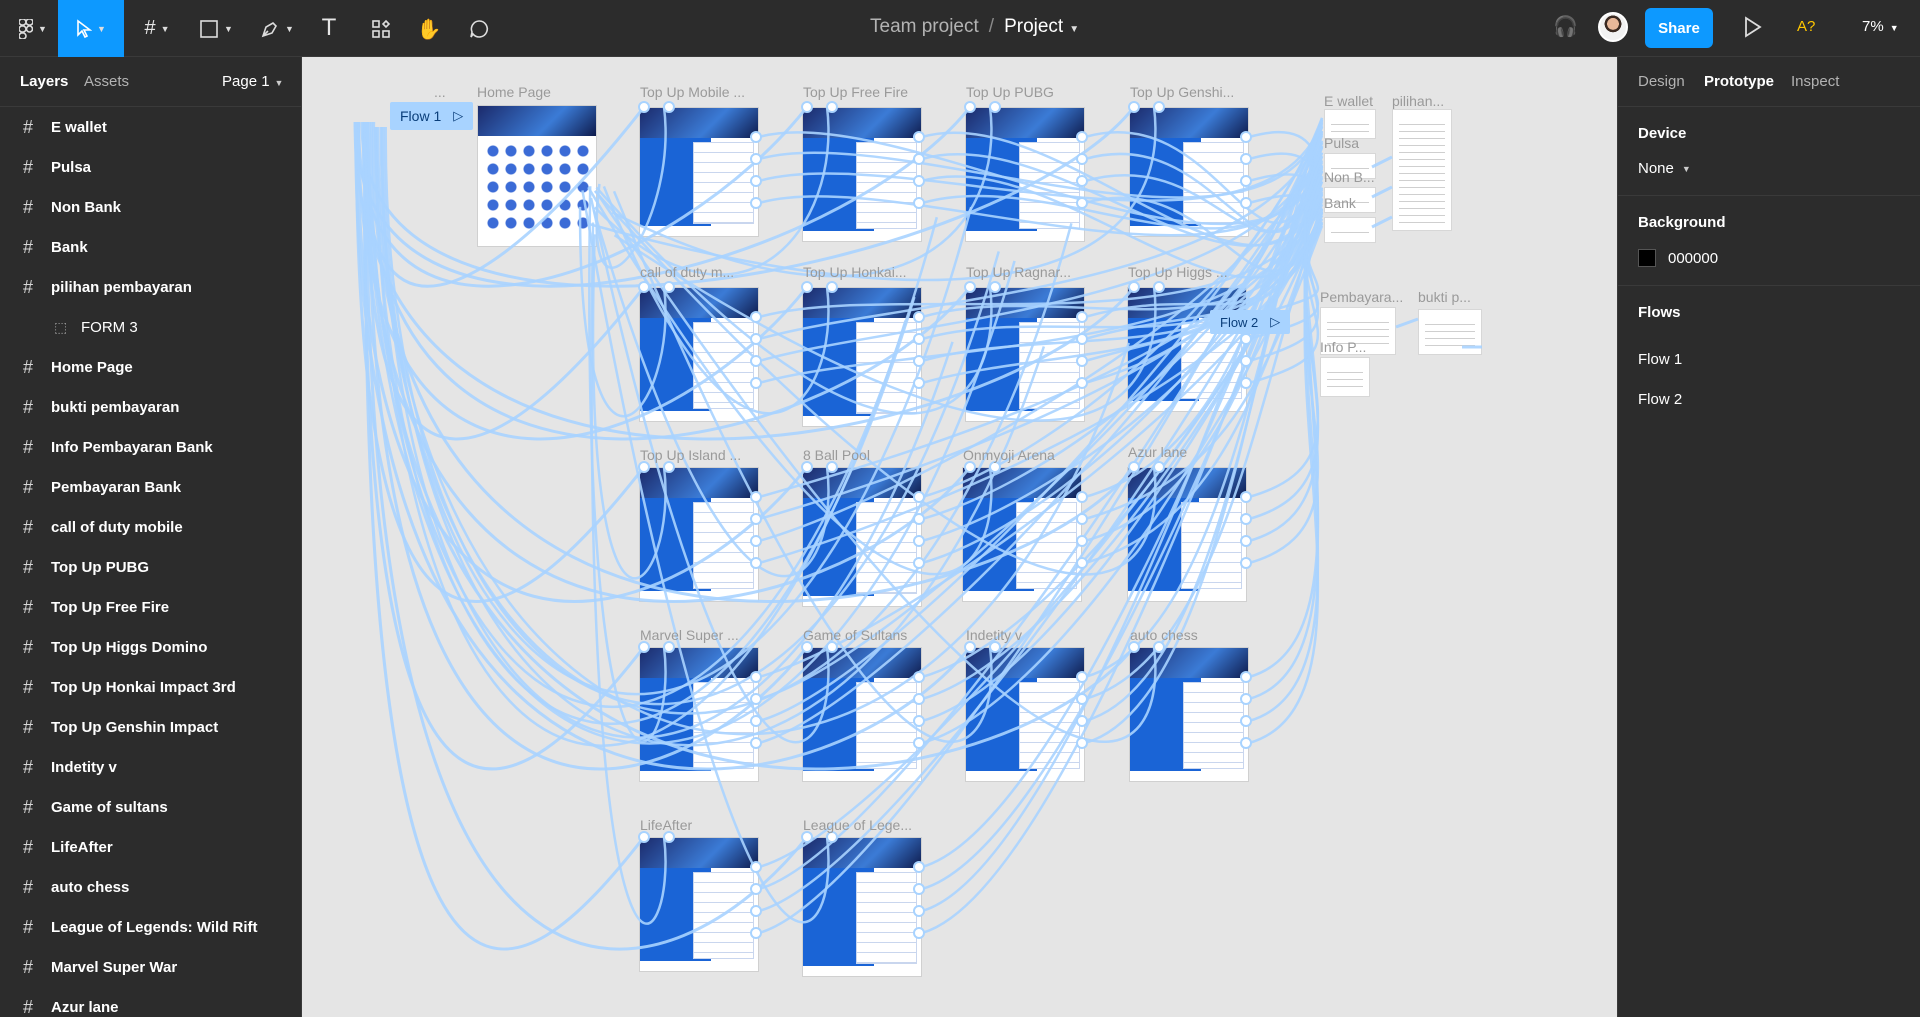  I want to click on tab-design: Design, so click(1661, 81).